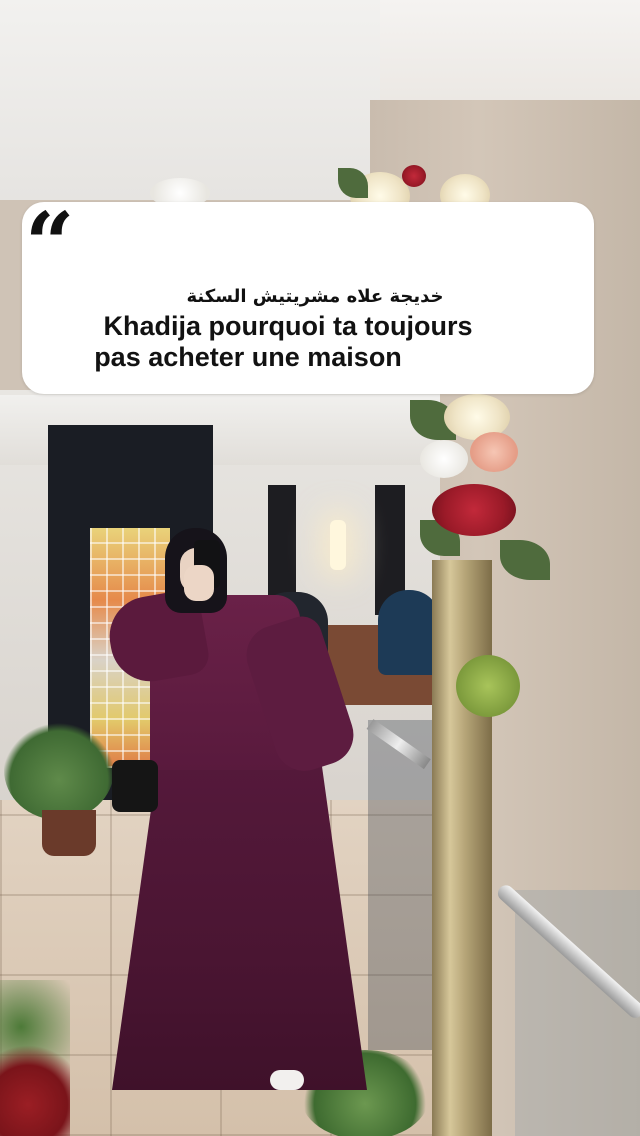 This screenshot has width=640, height=1136. Describe the element at coordinates (288, 326) in the screenshot. I see `quote-line-1: Khadija pourquoi ta toujours` at that location.